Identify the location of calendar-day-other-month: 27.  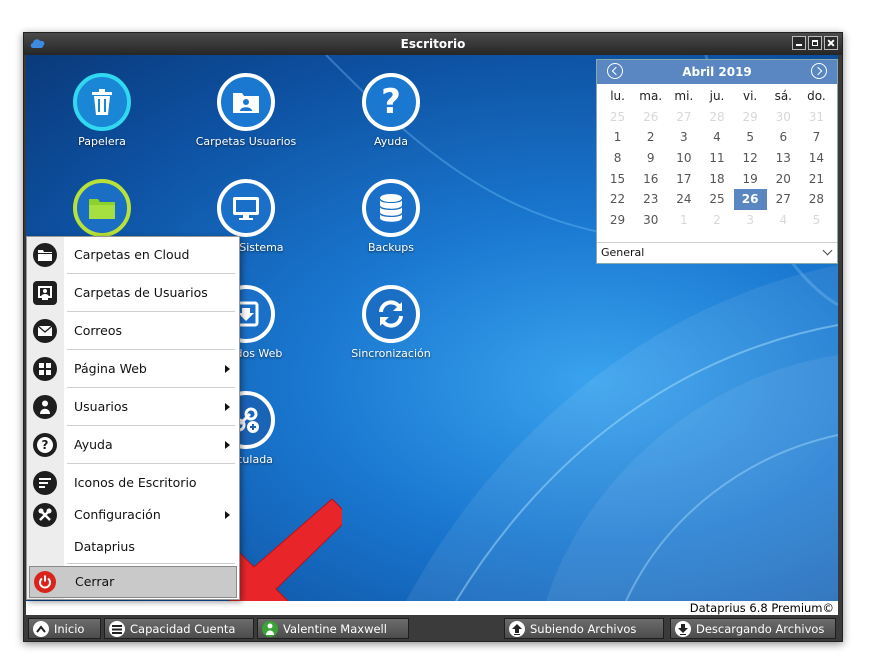
(683, 117).